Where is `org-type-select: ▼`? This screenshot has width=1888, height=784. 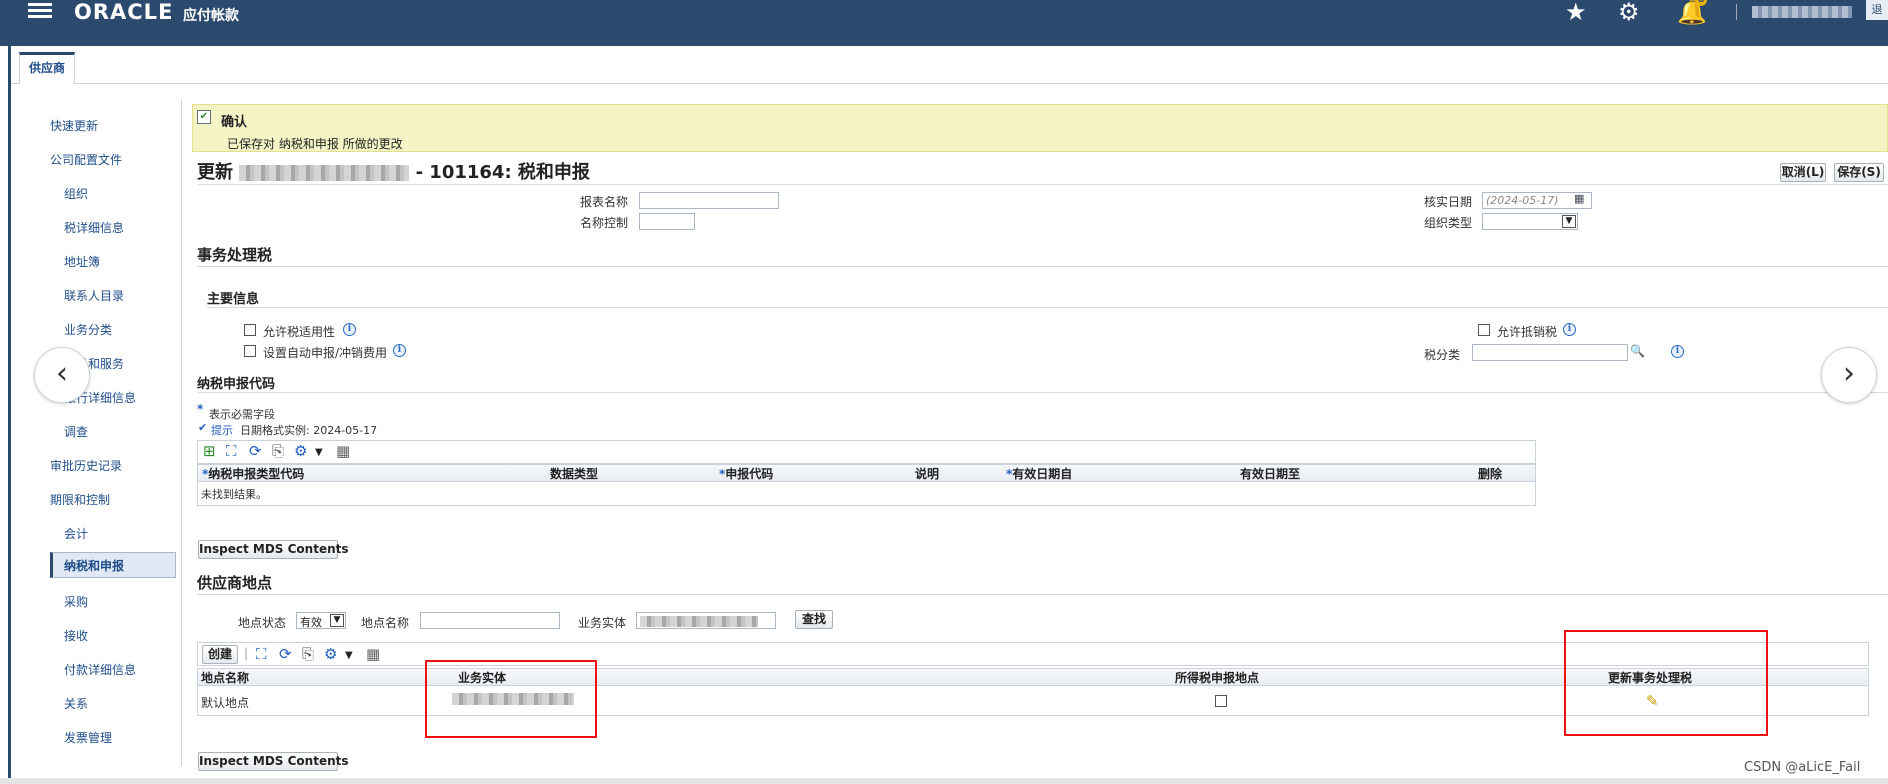 org-type-select: ▼ is located at coordinates (1530, 221).